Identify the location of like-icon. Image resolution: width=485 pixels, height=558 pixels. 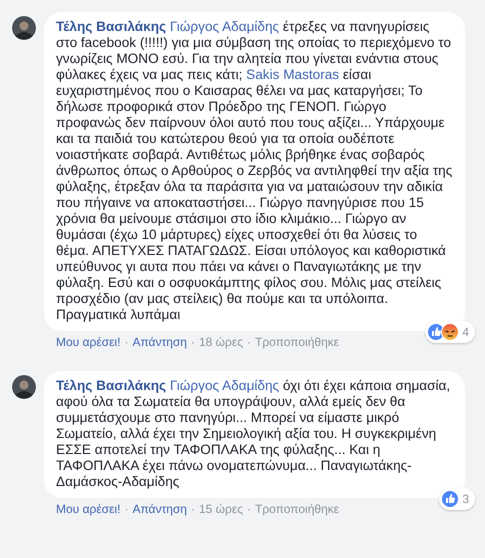
(450, 499).